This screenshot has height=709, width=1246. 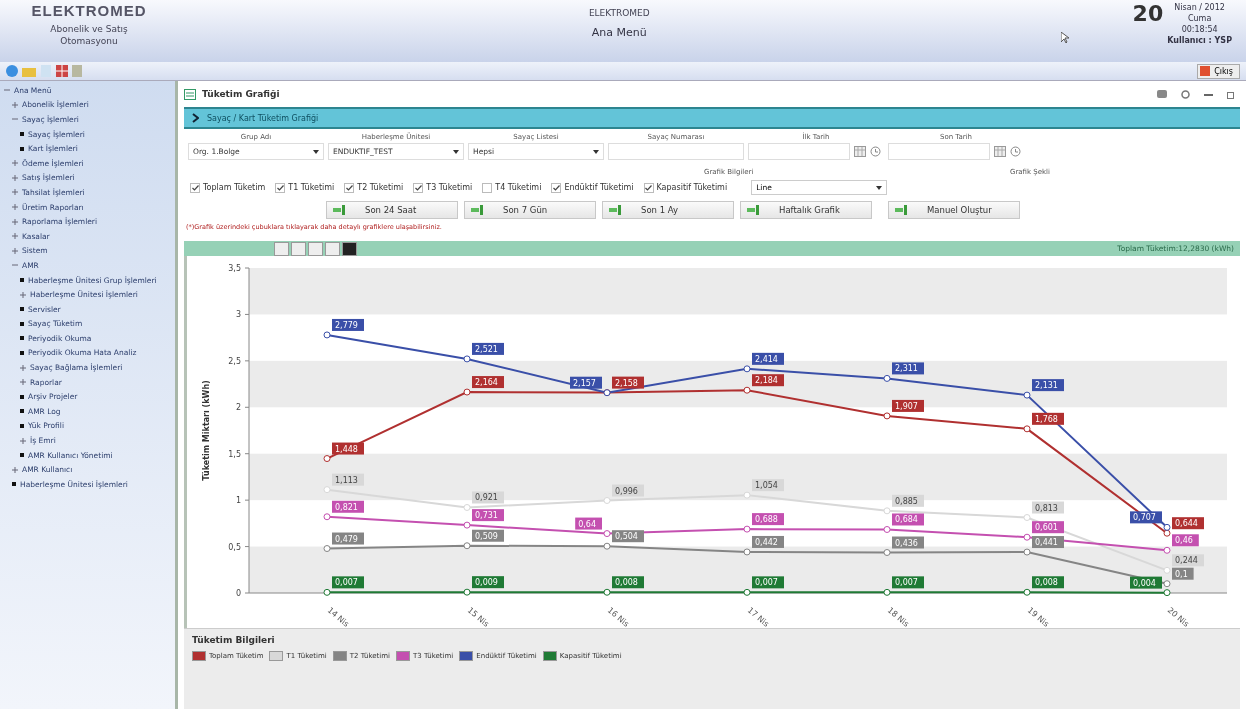 I want to click on checkbox: T2 Tüketimi, so click(x=374, y=187).